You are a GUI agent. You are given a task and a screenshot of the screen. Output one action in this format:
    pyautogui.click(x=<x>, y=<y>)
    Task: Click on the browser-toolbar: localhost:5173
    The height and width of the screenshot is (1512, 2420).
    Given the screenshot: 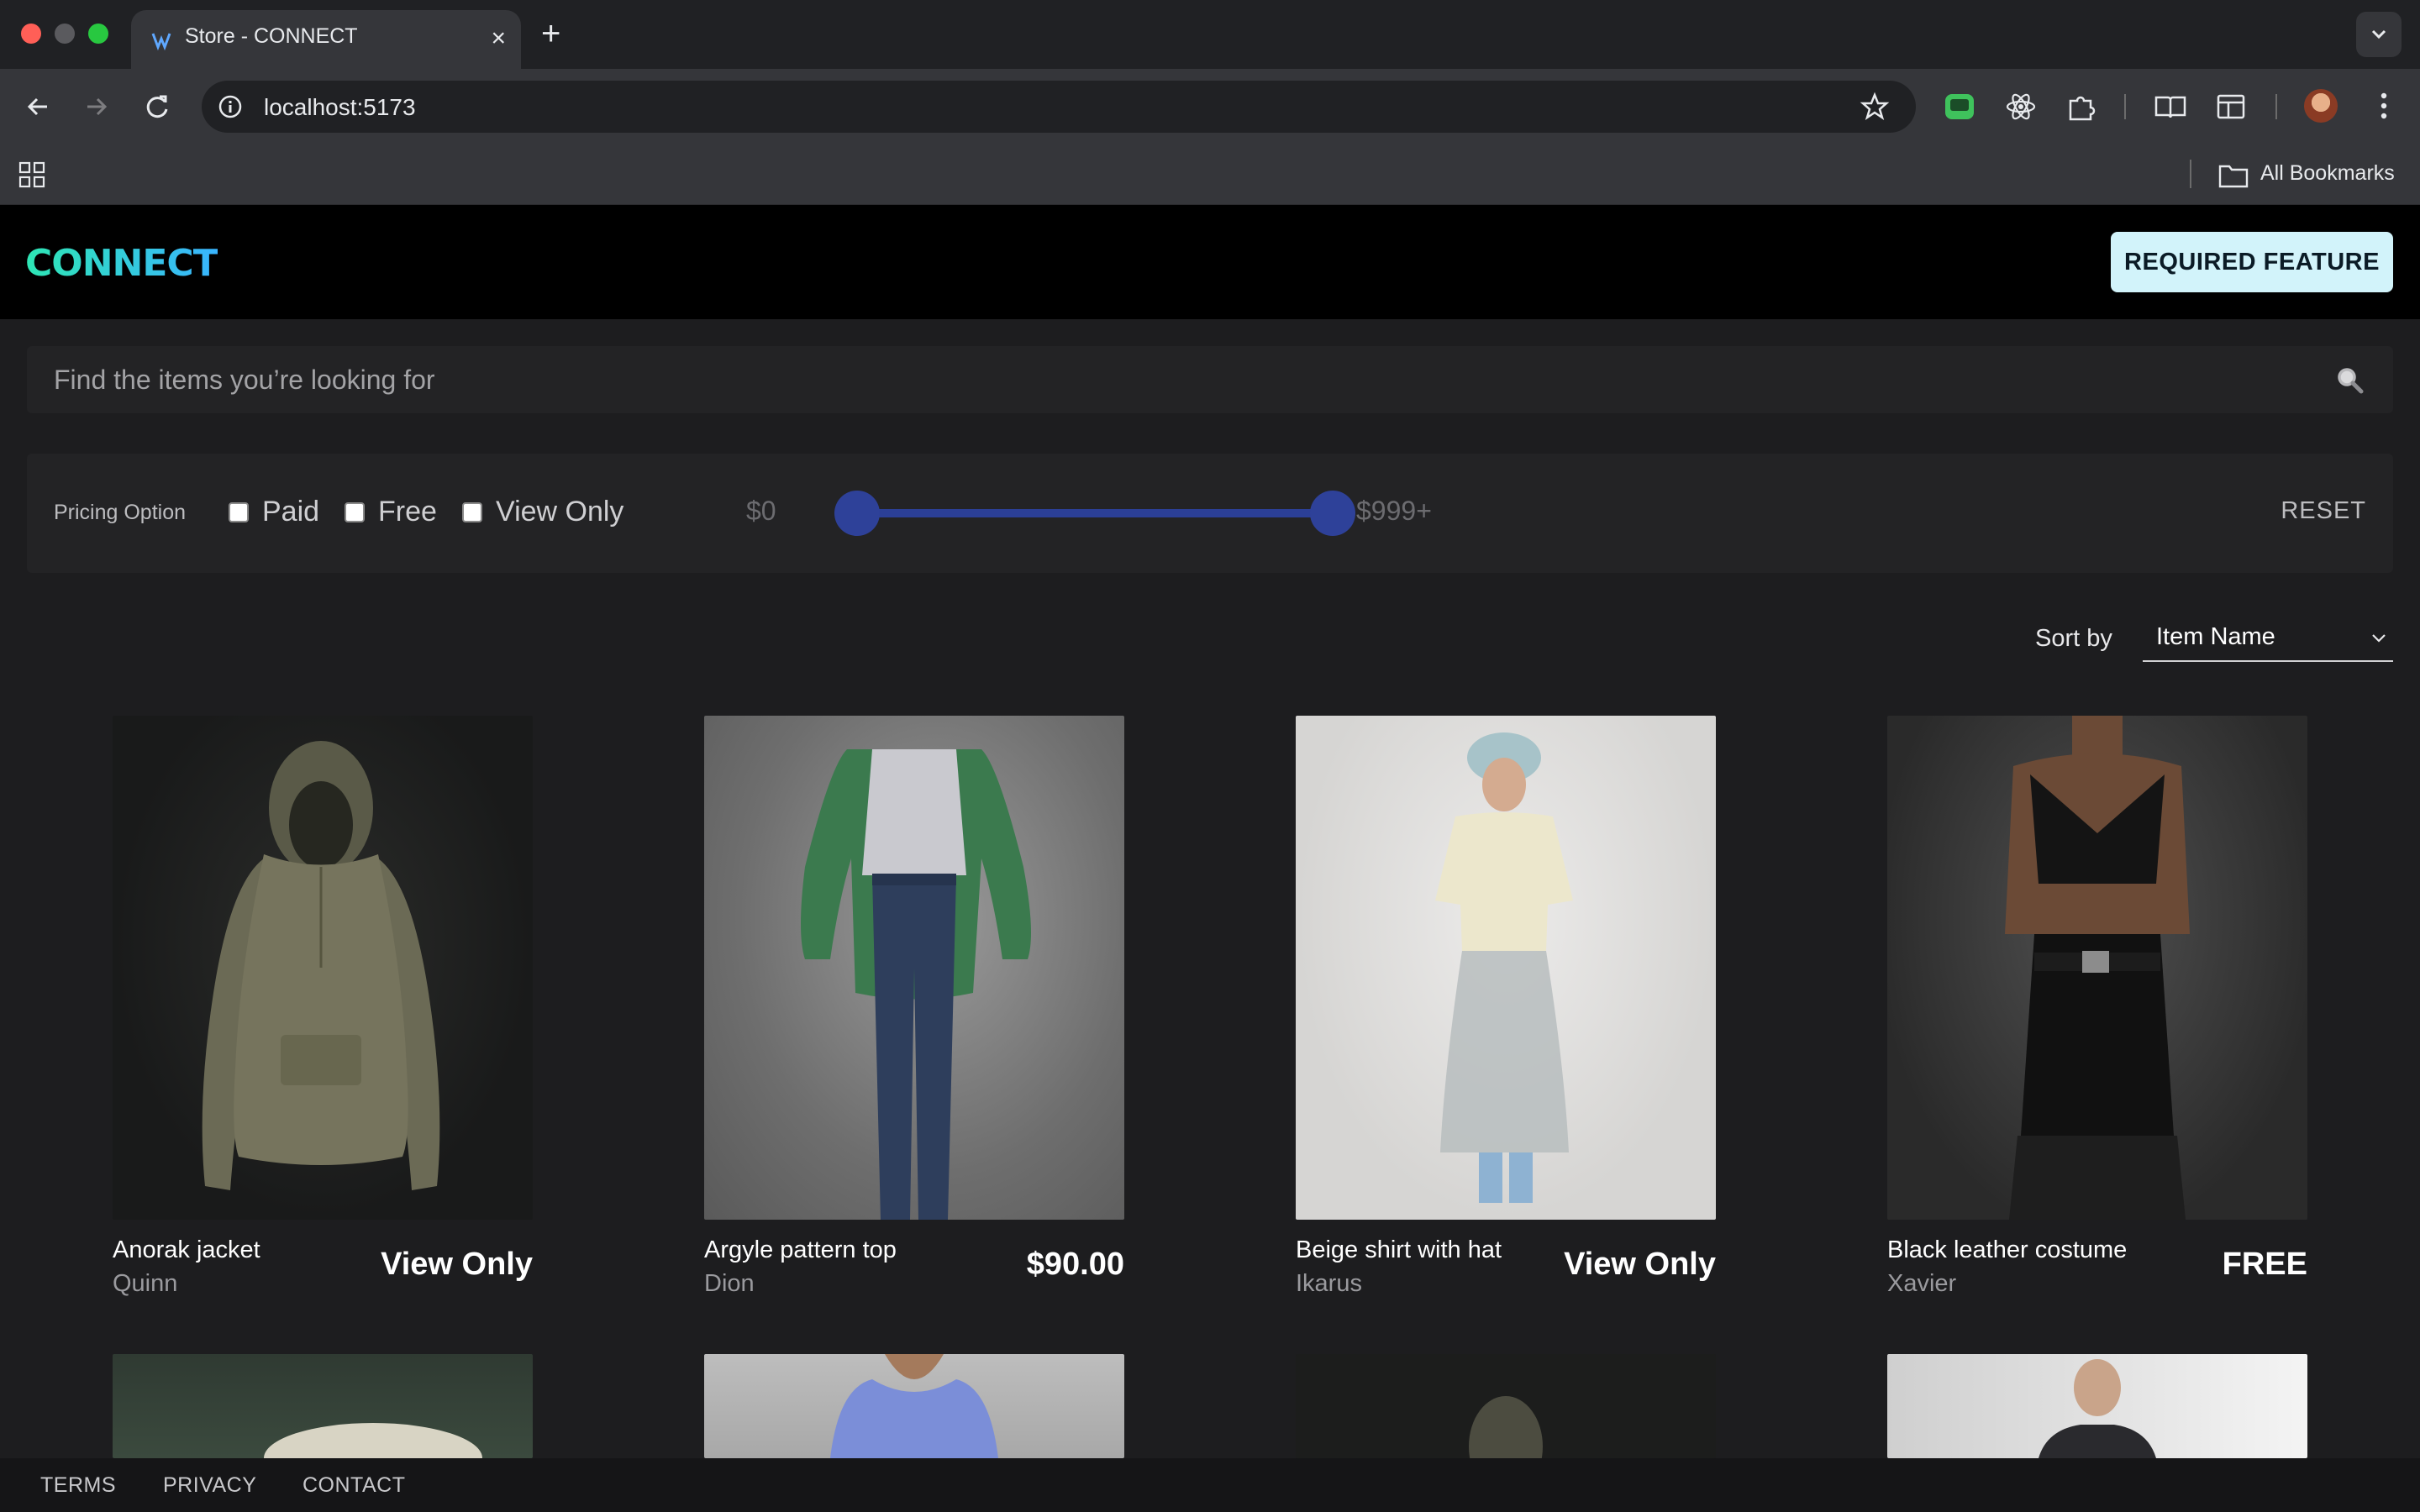 What is the action you would take?
    pyautogui.click(x=1210, y=106)
    